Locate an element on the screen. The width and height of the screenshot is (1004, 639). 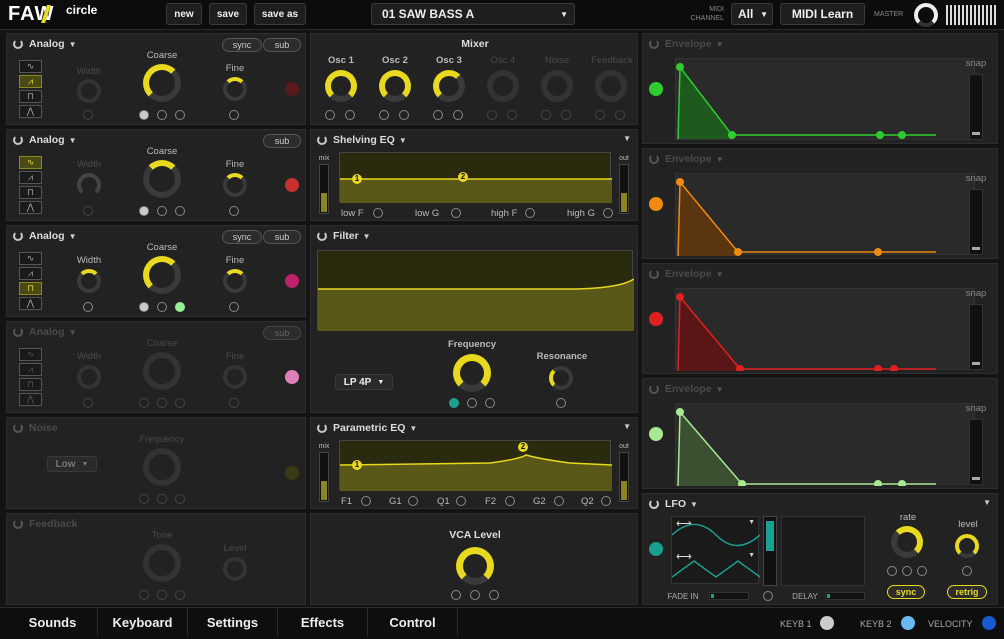
tab-settings: Settings is located at coordinates (233, 622).